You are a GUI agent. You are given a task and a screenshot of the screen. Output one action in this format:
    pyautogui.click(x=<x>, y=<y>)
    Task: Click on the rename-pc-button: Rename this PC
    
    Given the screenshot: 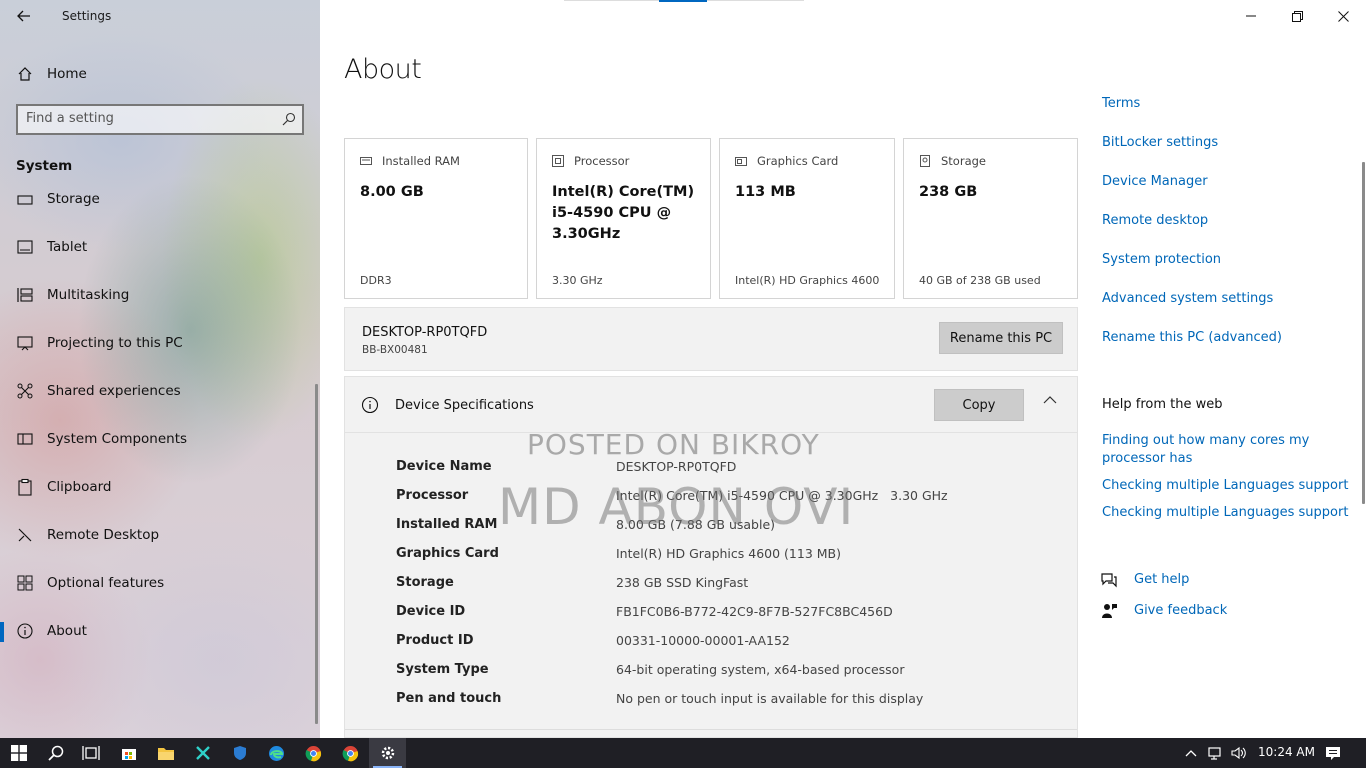 What is the action you would take?
    pyautogui.click(x=1001, y=338)
    